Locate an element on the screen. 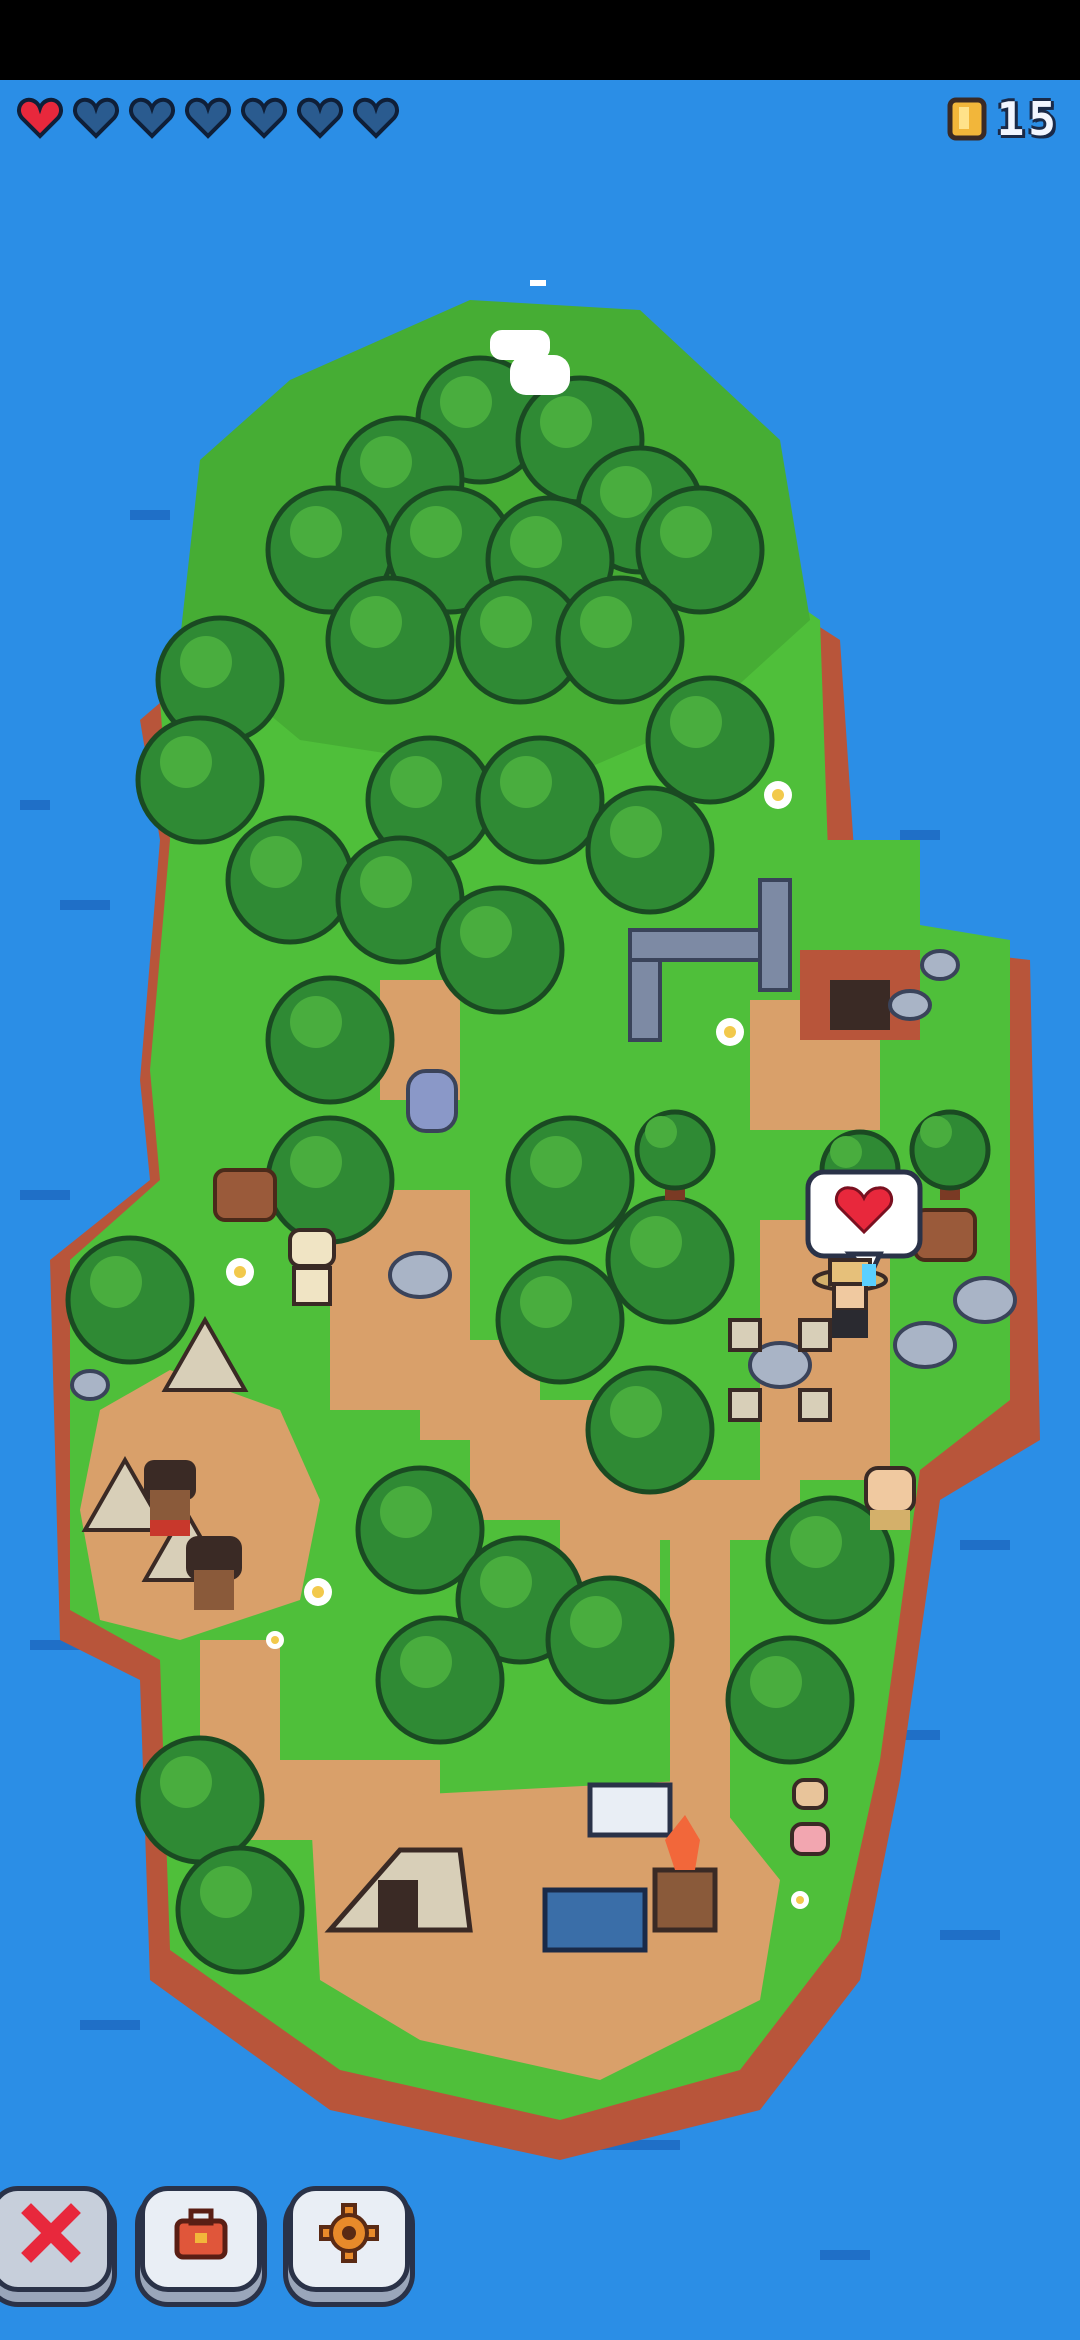 This screenshot has height=2340, width=1080. settings-button is located at coordinates (349, 2239).